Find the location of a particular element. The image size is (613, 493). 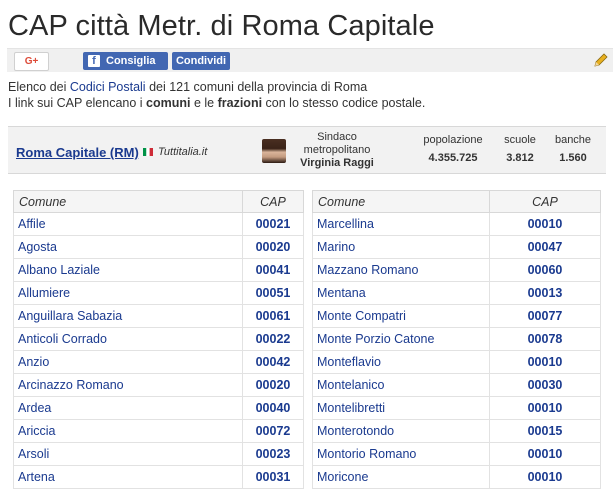

comune-link: Marcellina is located at coordinates (401, 224).